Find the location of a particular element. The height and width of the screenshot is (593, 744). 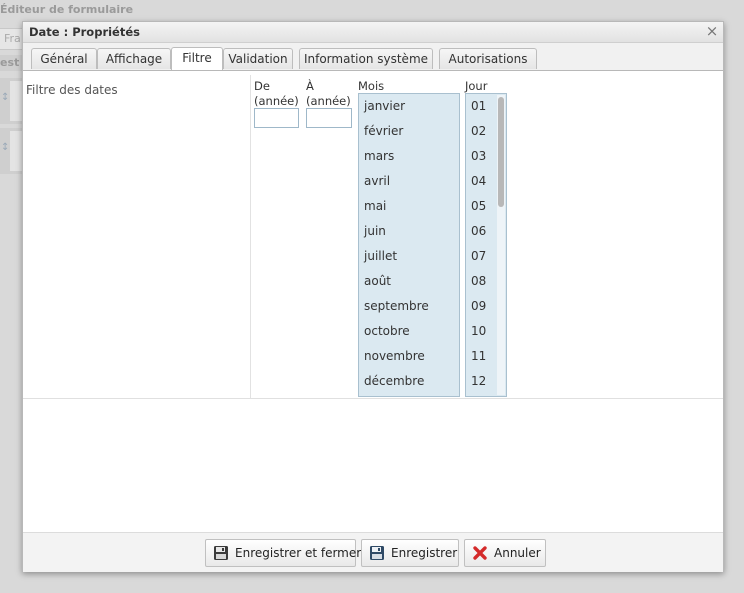

background-app-title: Éditeur de formulaire is located at coordinates (67, 9).